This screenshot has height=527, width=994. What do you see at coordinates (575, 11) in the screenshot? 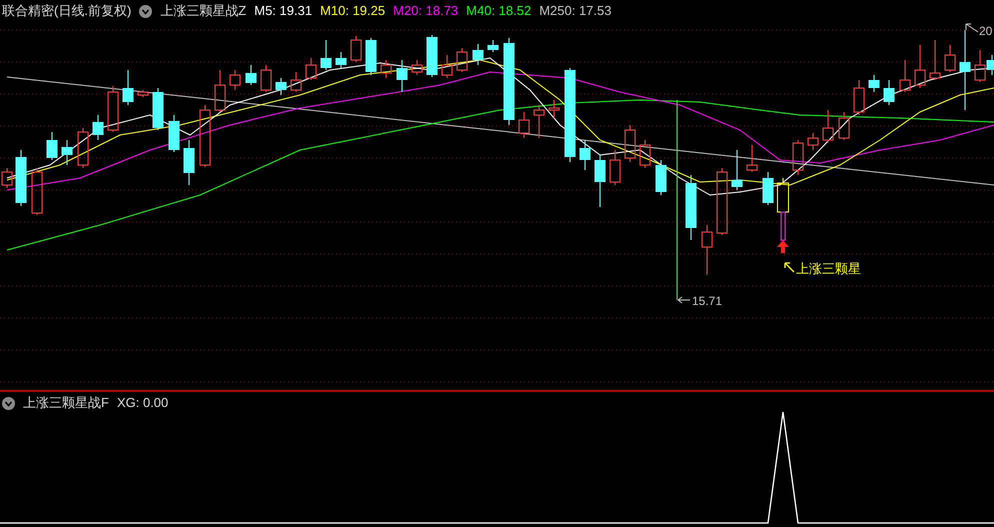
I see `moving-average-value: M250: 17.53` at bounding box center [575, 11].